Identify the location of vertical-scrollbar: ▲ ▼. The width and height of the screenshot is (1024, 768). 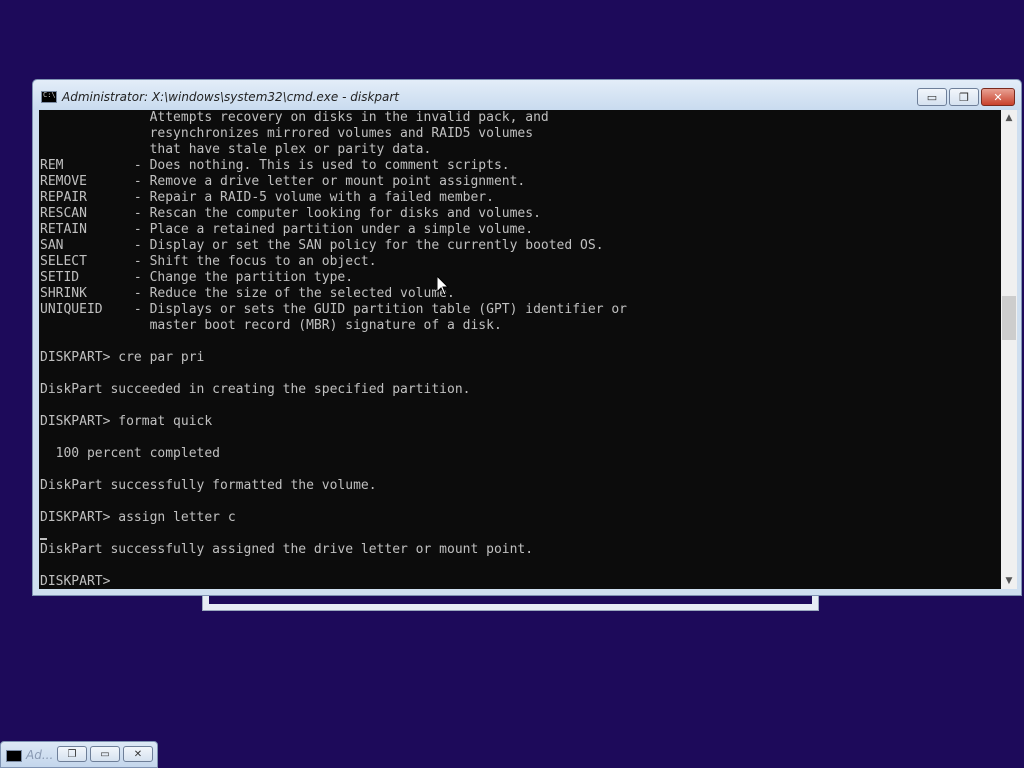
(1009, 349).